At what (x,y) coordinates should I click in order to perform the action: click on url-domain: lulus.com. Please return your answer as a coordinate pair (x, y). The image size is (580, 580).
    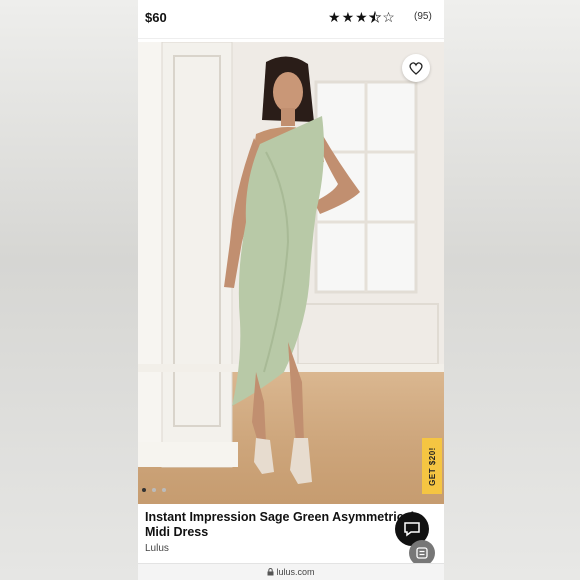
    Looking at the image, I should click on (295, 572).